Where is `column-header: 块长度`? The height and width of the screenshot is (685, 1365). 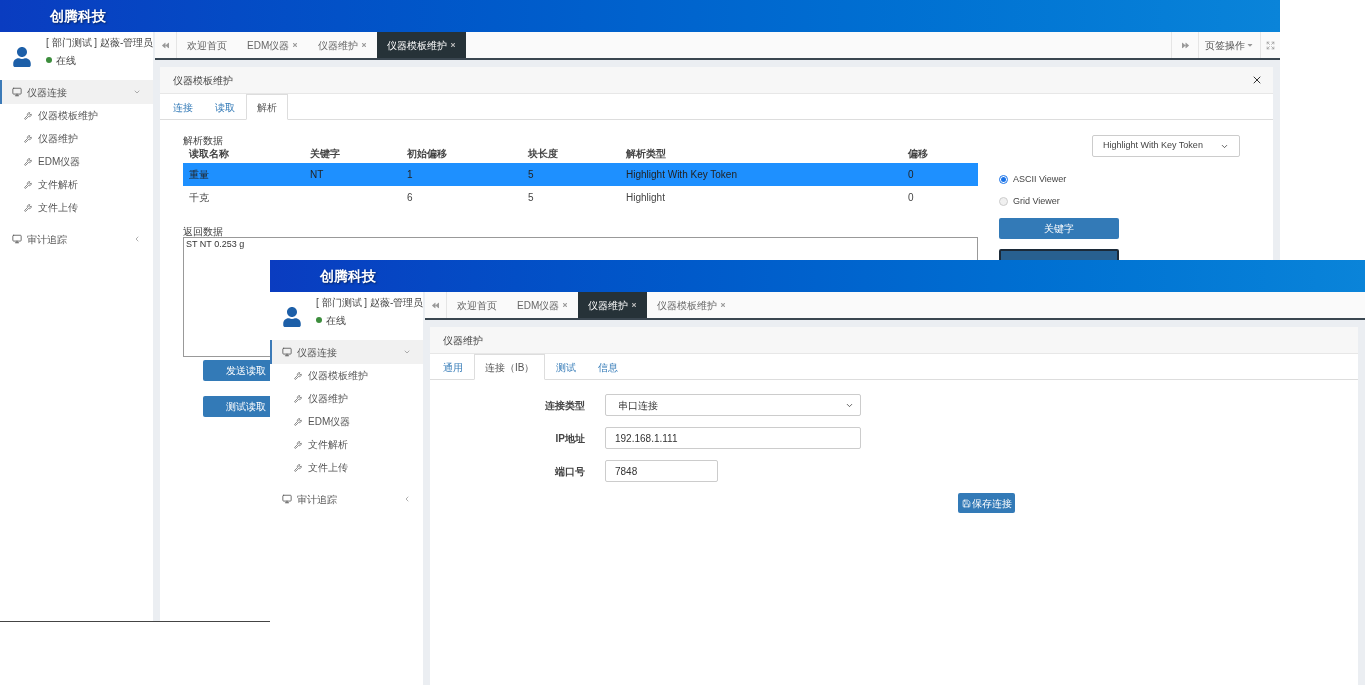
column-header: 块长度 is located at coordinates (543, 153).